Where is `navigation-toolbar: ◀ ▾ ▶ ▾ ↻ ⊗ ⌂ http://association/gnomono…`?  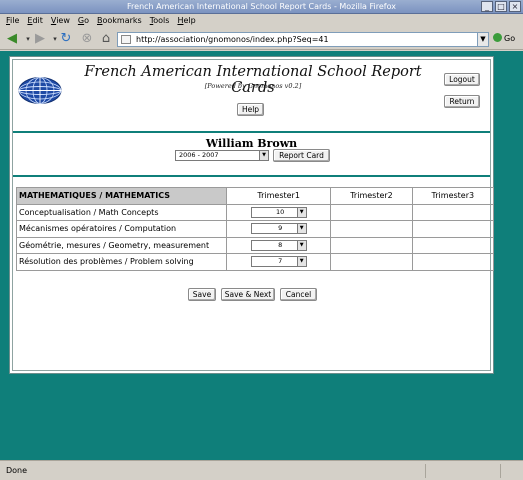 navigation-toolbar: ◀ ▾ ▶ ▾ ↻ ⊗ ⌂ http://association/gnomono… is located at coordinates (261, 39).